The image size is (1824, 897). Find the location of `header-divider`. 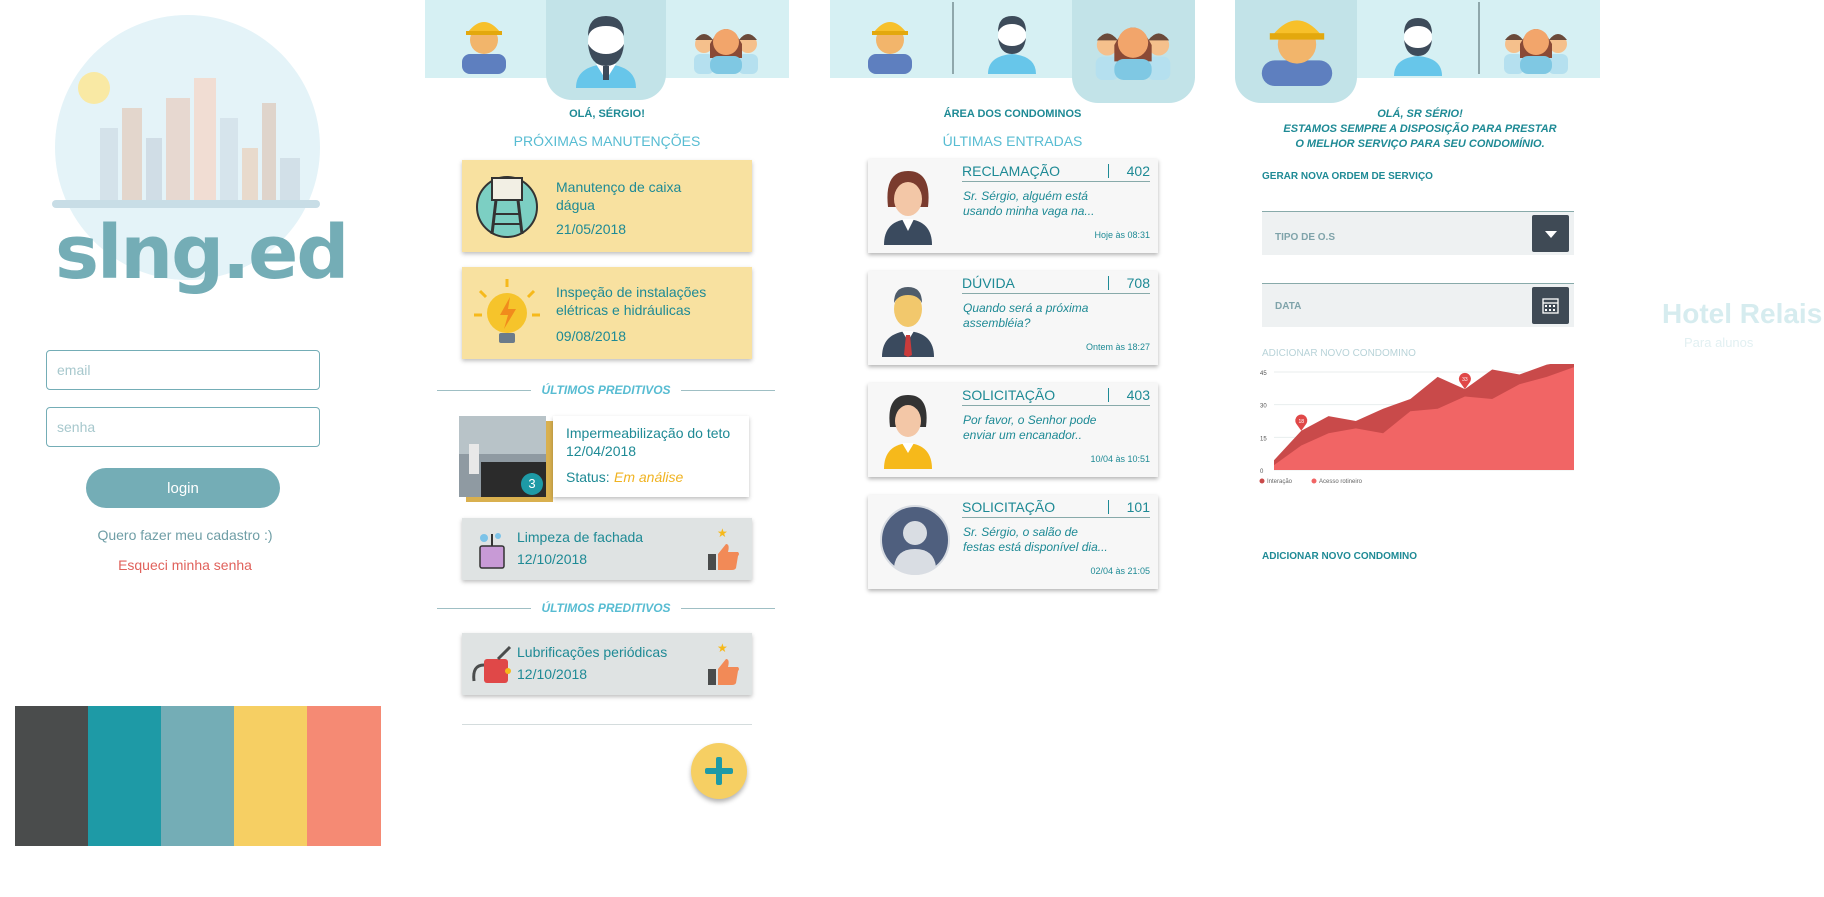

header-divider is located at coordinates (953, 38).